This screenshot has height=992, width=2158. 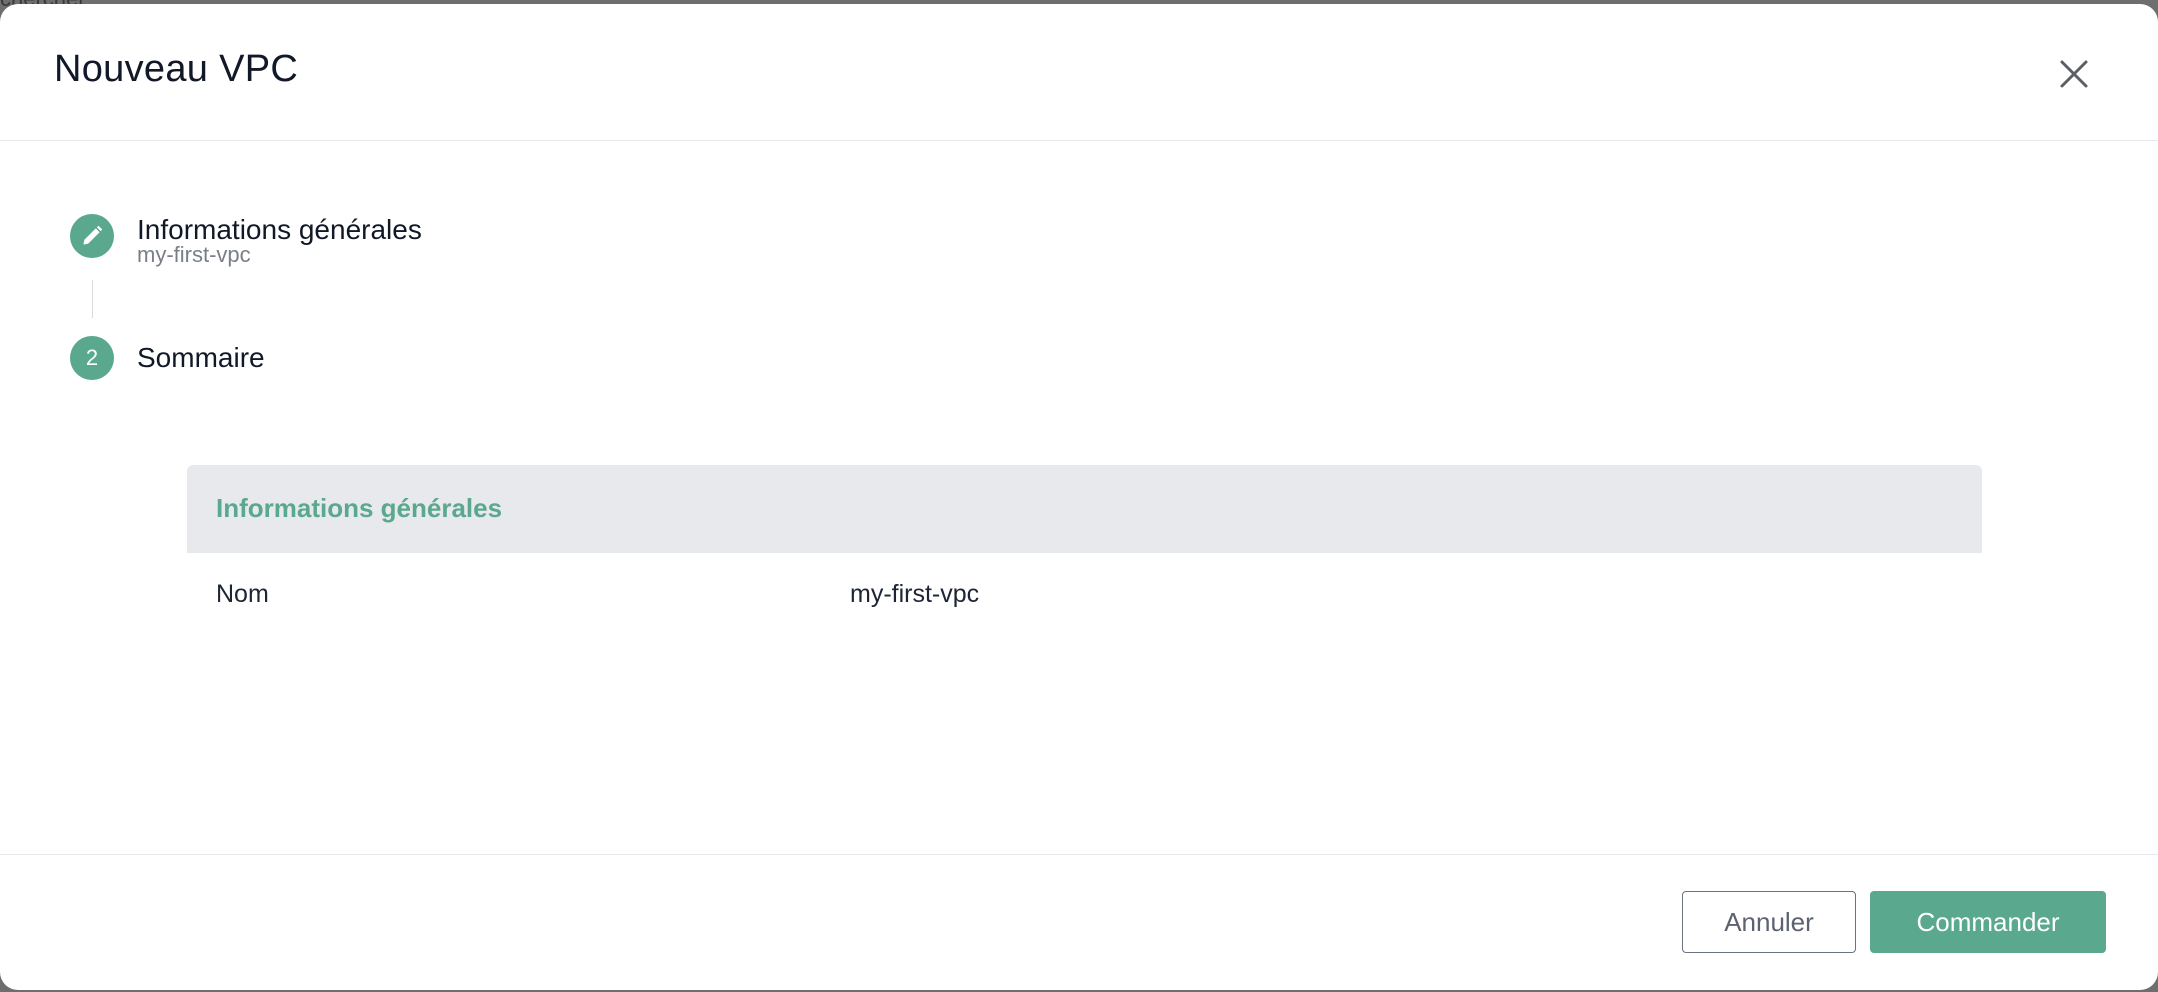 What do you see at coordinates (242, 594) in the screenshot?
I see `summary-row-label: Nom` at bounding box center [242, 594].